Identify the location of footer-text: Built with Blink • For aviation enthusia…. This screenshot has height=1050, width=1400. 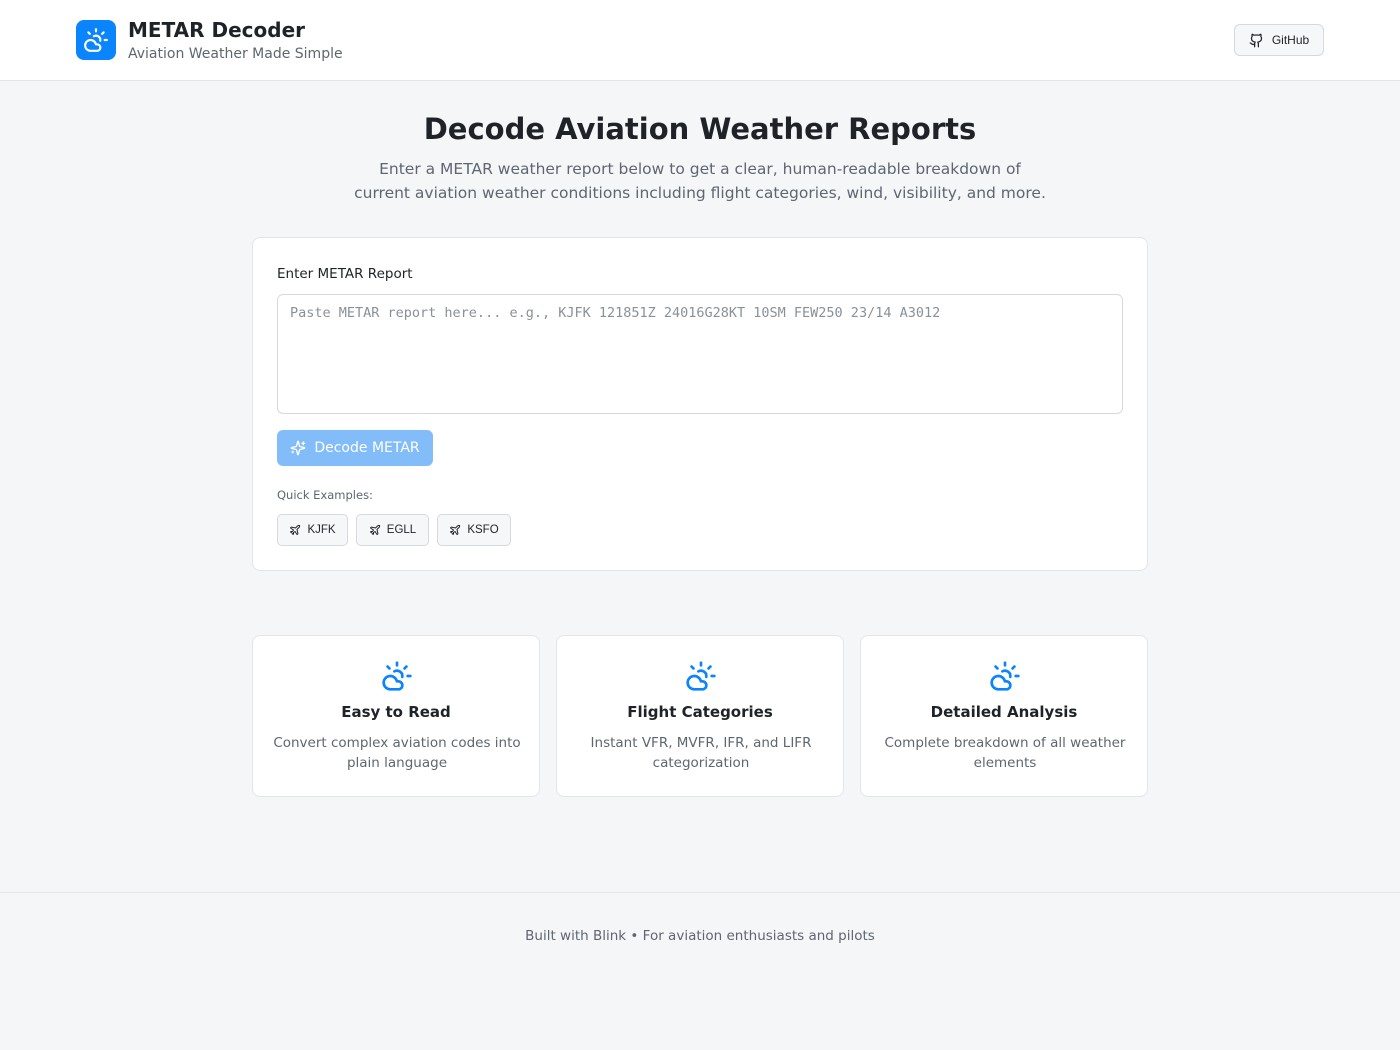
(700, 936).